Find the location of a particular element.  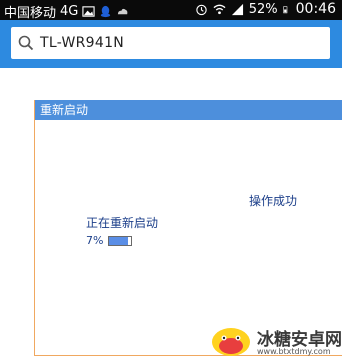

battery-icon is located at coordinates (284, 9).